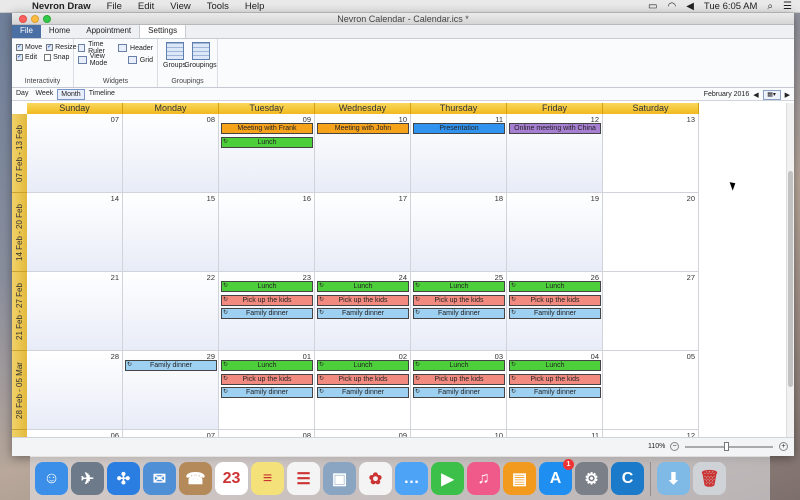 The height and width of the screenshot is (500, 800). I want to click on day-cell: 22, so click(171, 311).